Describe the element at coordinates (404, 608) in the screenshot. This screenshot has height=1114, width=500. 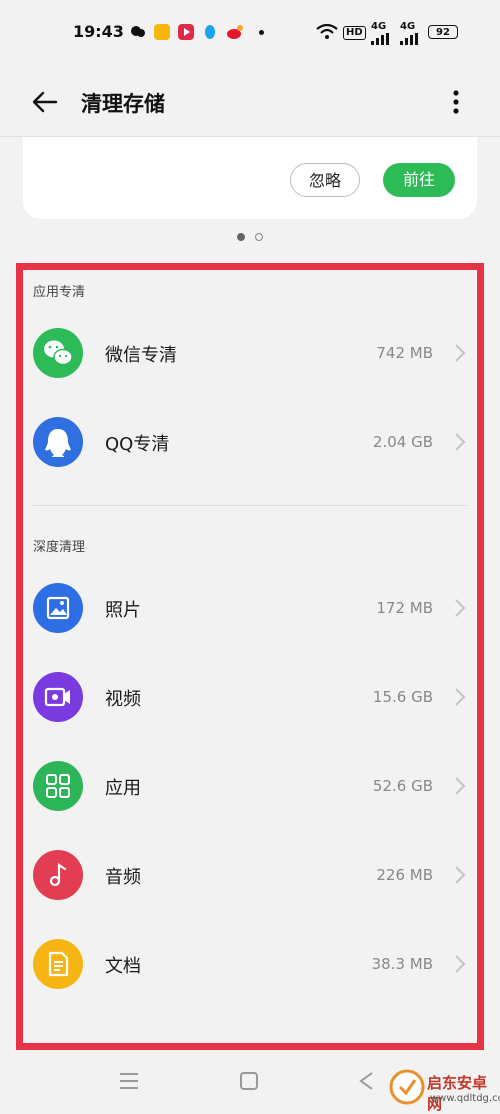
I see `row-size: 172 MB` at that location.